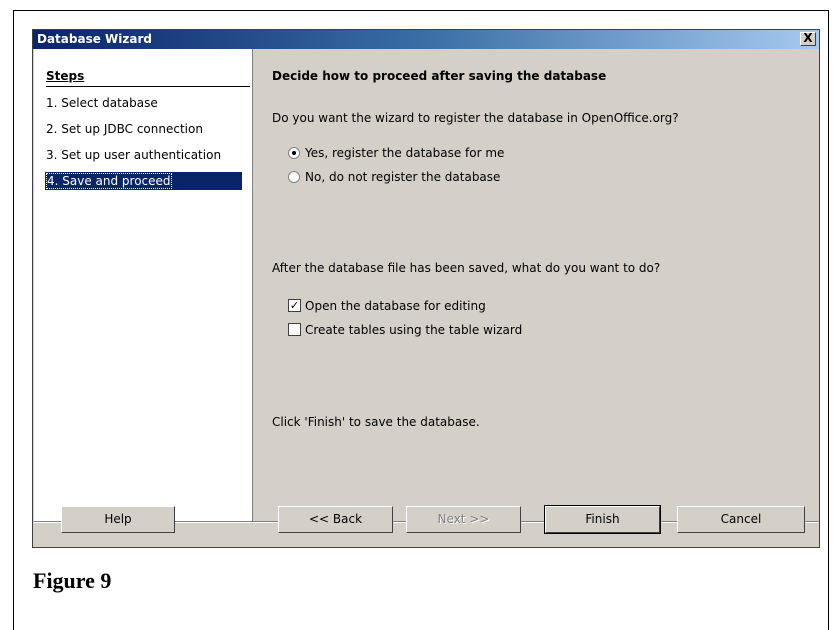 The image size is (834, 630). I want to click on finish-hint: Click 'Finish' to save the database., so click(376, 422).